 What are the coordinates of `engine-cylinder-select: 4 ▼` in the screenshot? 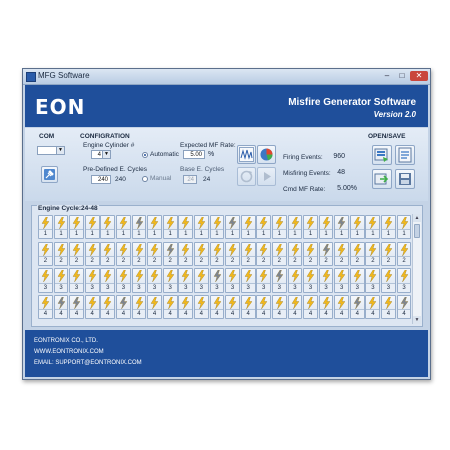 It's located at (101, 154).